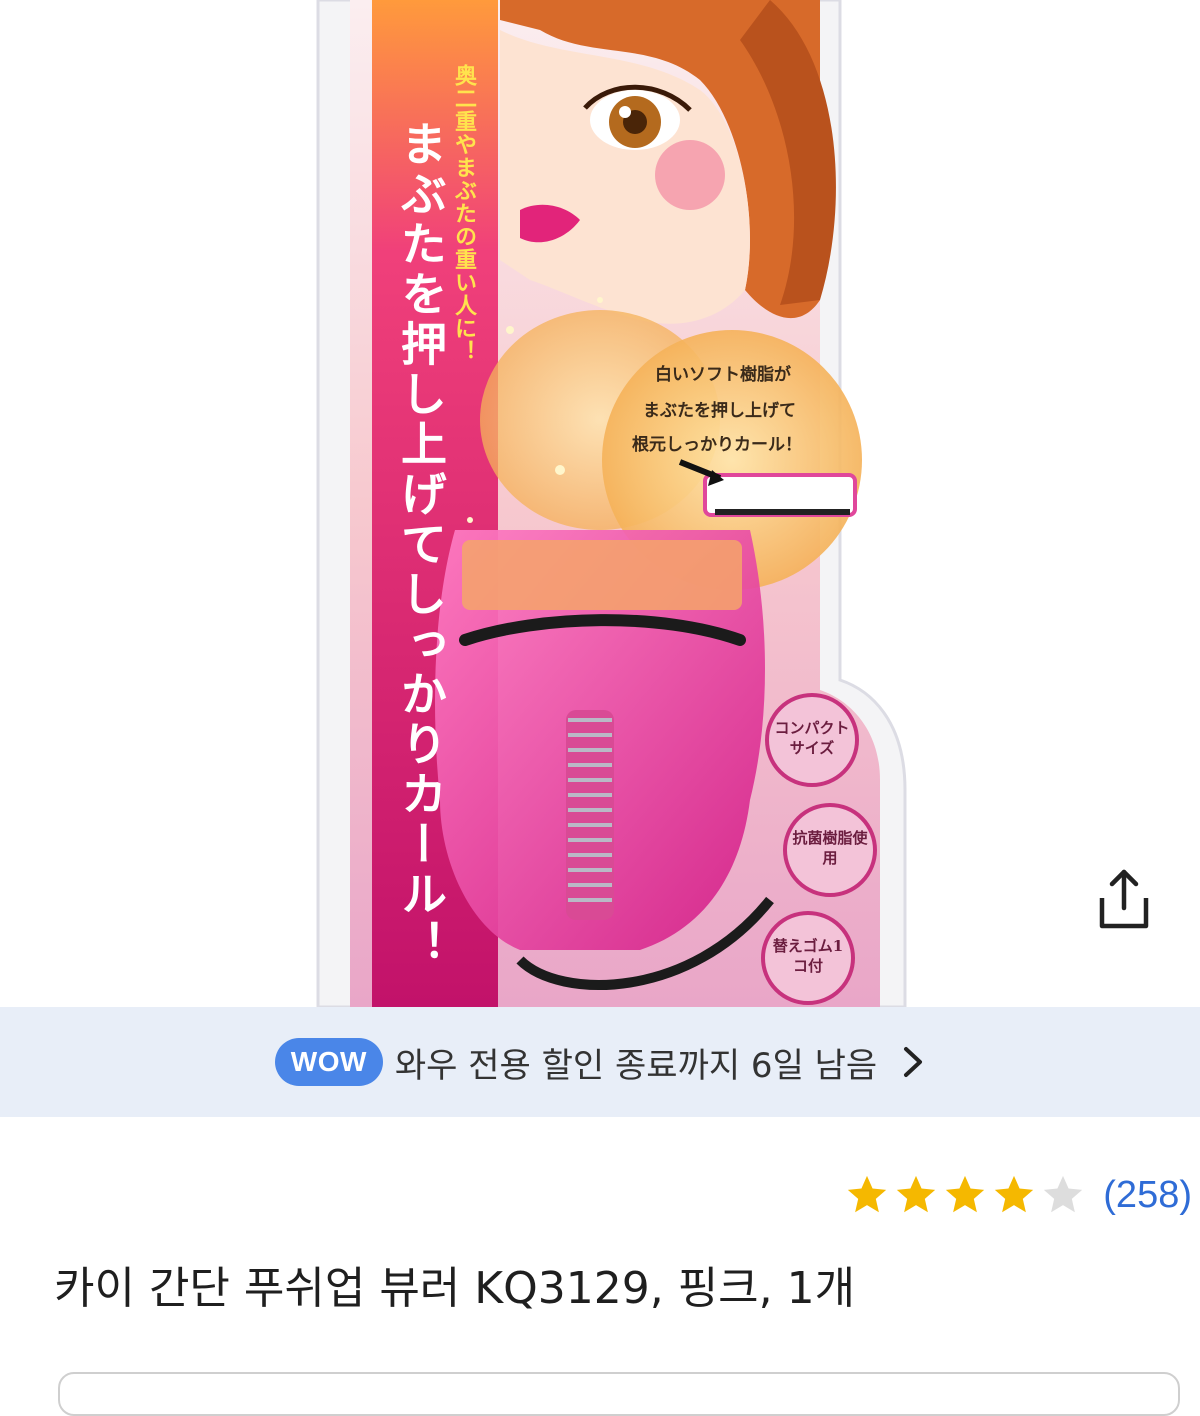 The image size is (1200, 1416). I want to click on chevron-right-icon, so click(913, 1062).